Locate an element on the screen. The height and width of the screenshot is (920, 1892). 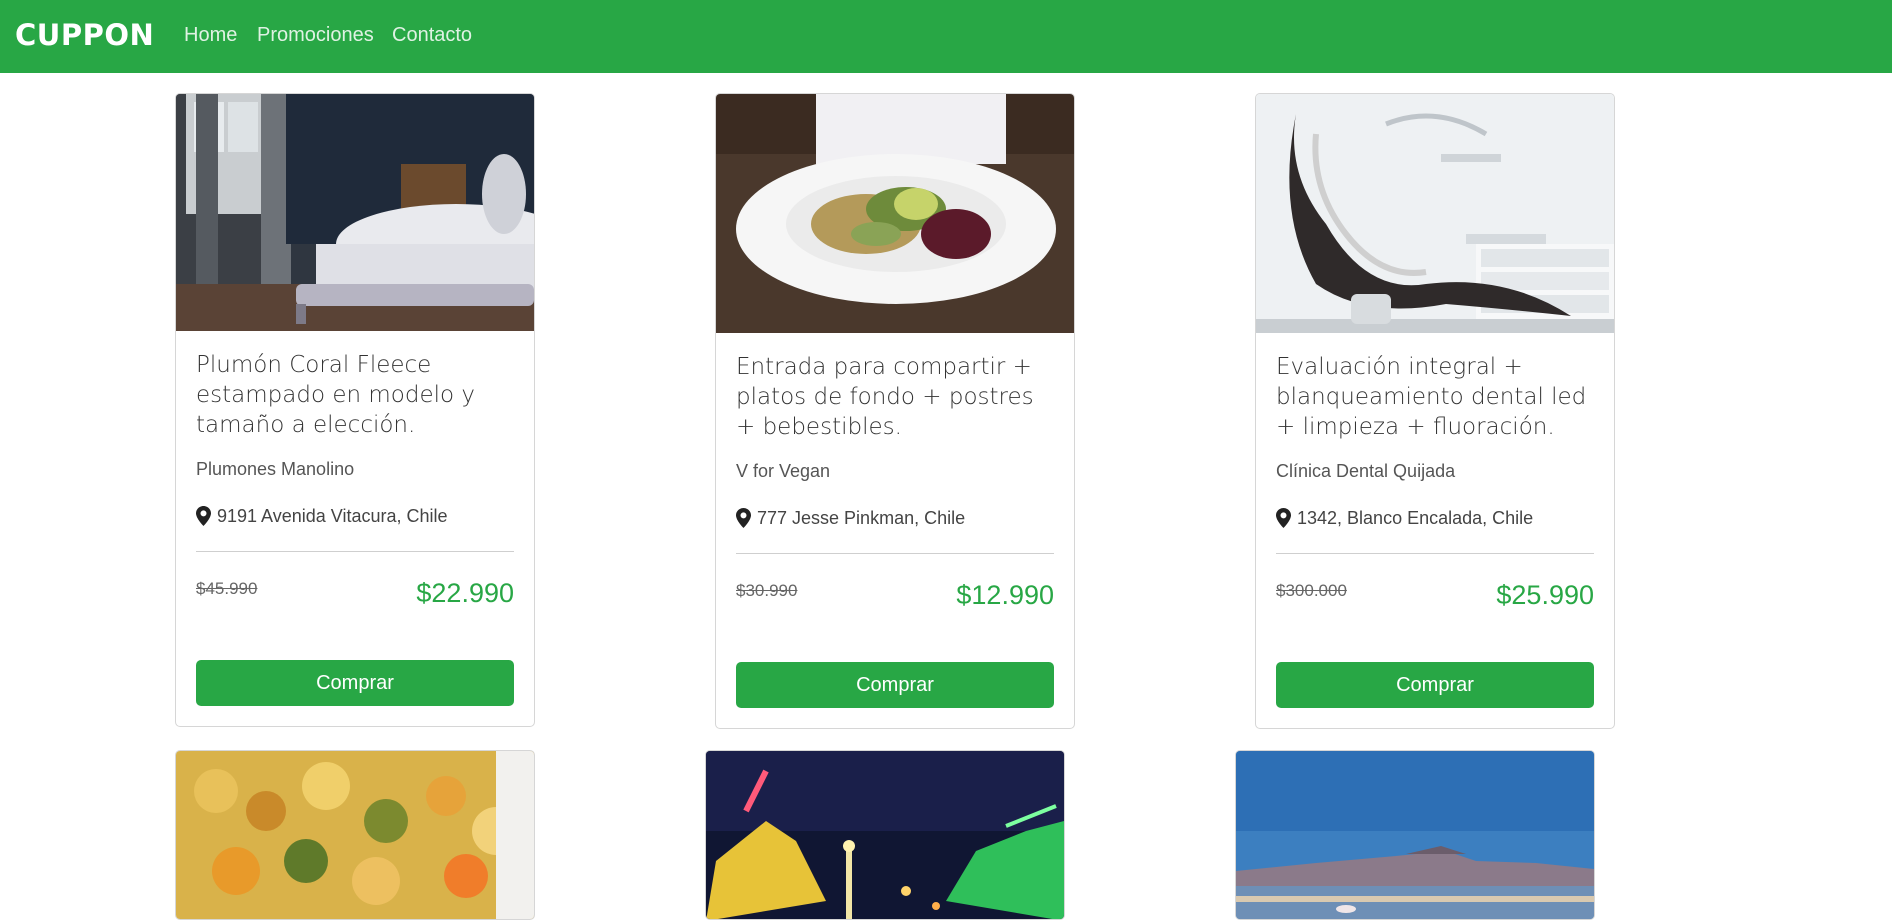
new-price: $25.990 is located at coordinates (1545, 595).